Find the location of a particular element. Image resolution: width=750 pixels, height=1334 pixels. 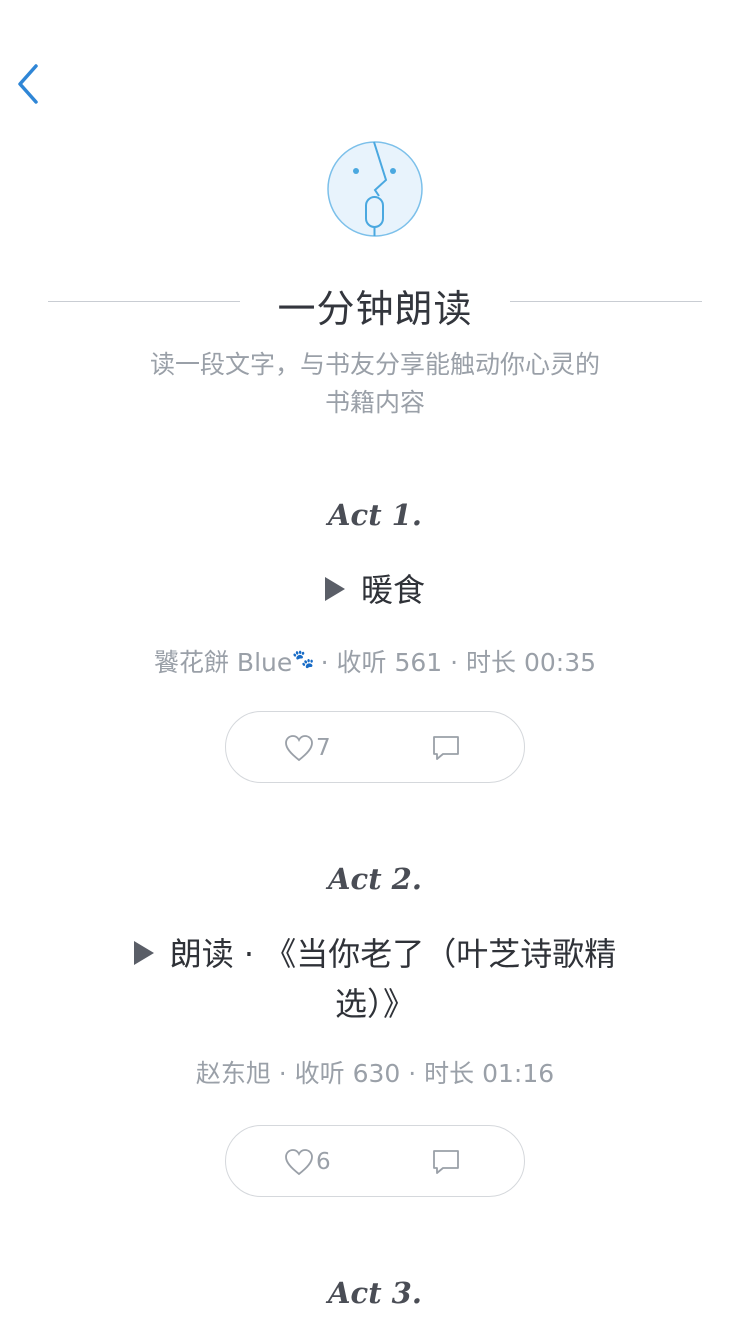

action-pill: 7 is located at coordinates (375, 747).